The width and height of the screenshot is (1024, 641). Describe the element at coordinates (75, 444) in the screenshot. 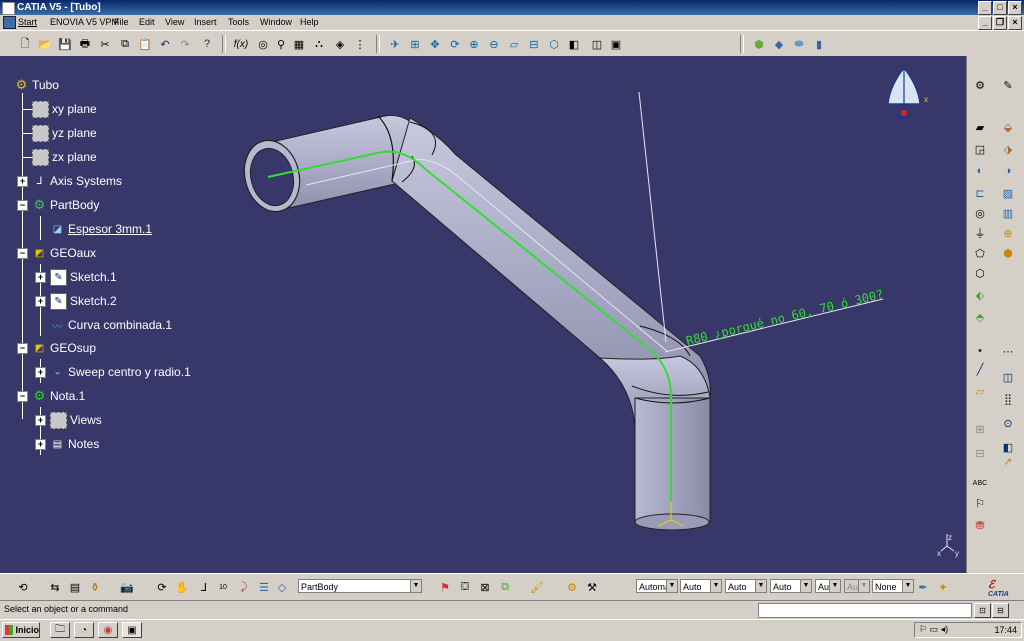

I see `tree-node-notes: ▤ Notes` at that location.